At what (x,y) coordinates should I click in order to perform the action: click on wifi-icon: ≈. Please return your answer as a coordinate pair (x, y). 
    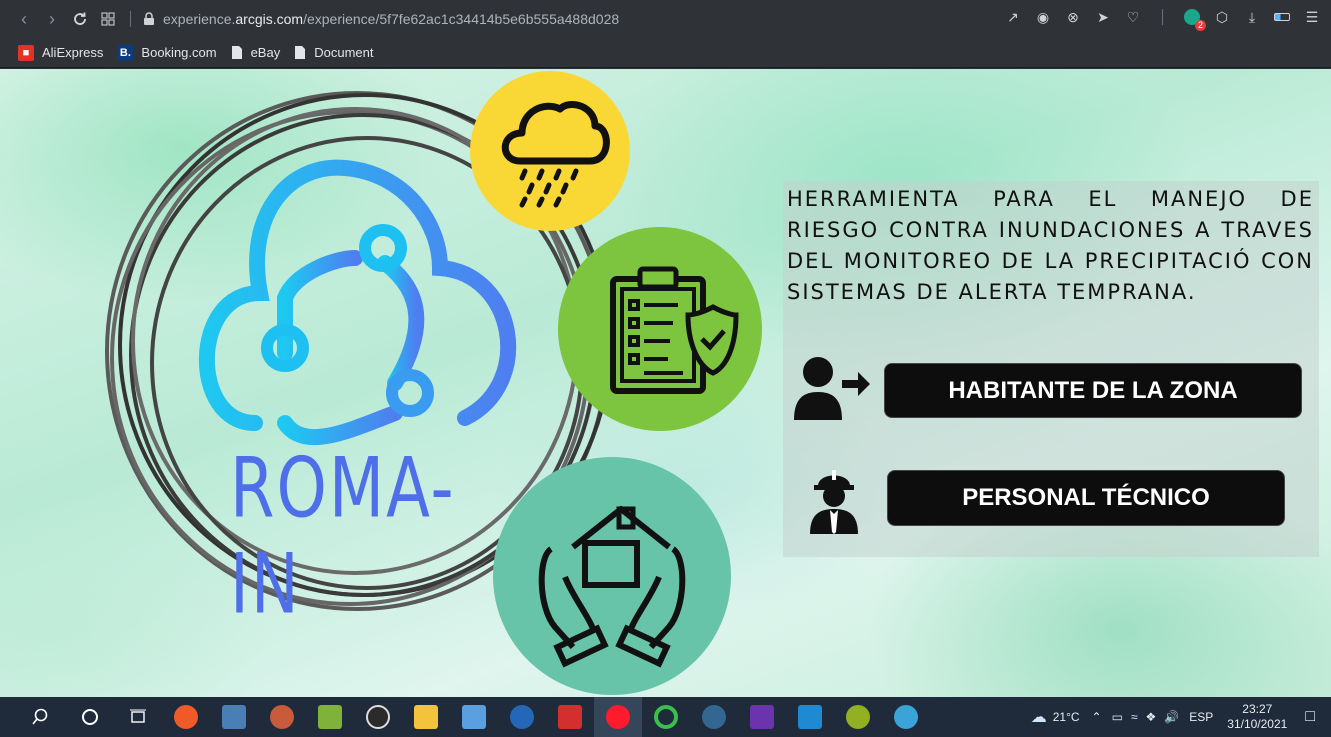
    Looking at the image, I should click on (1134, 717).